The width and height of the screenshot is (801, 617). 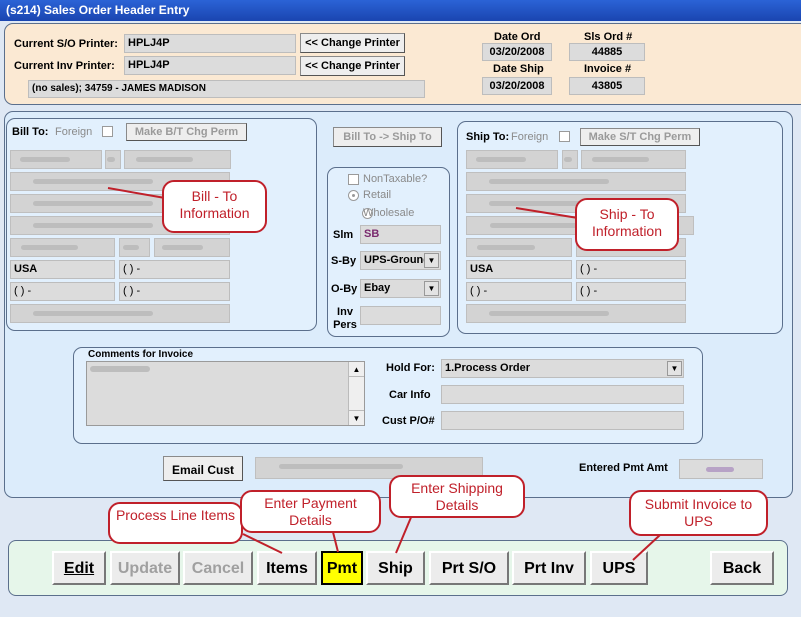 I want to click on bill-to-initial, so click(x=113, y=159).